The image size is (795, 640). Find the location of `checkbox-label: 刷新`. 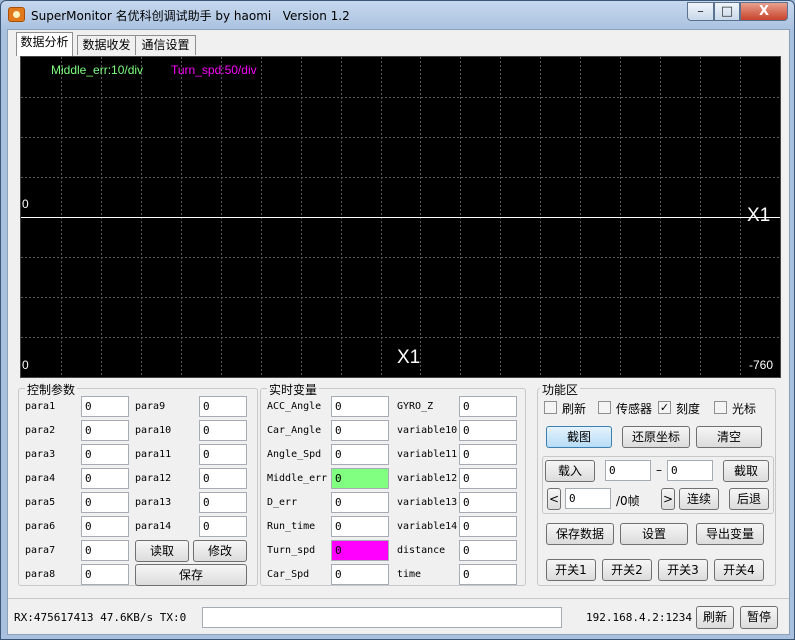

checkbox-label: 刷新 is located at coordinates (574, 409).